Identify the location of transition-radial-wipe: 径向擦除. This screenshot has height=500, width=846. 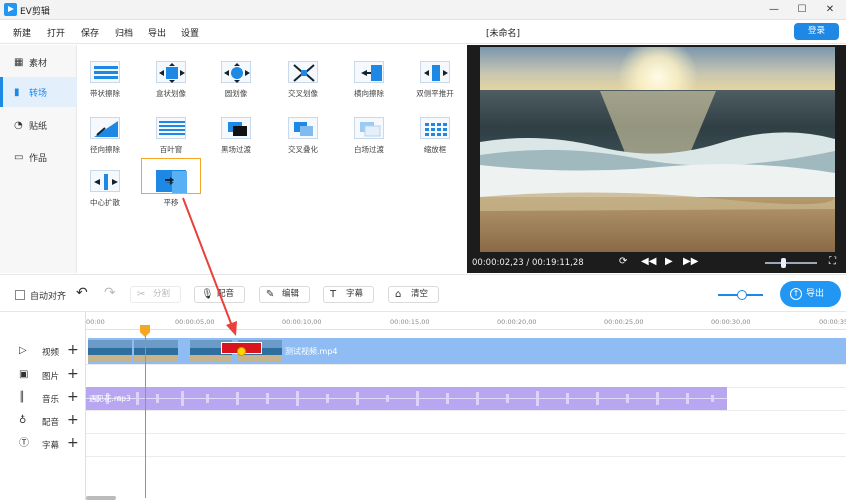
(105, 134).